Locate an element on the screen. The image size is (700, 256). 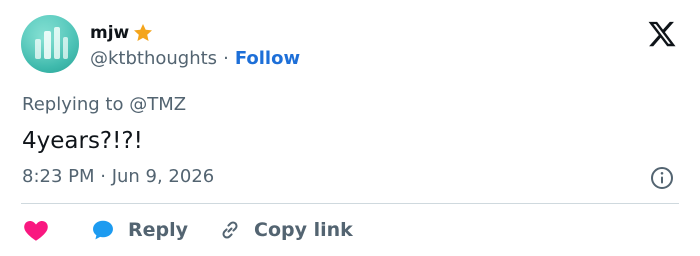
heart-icon is located at coordinates (36, 230).